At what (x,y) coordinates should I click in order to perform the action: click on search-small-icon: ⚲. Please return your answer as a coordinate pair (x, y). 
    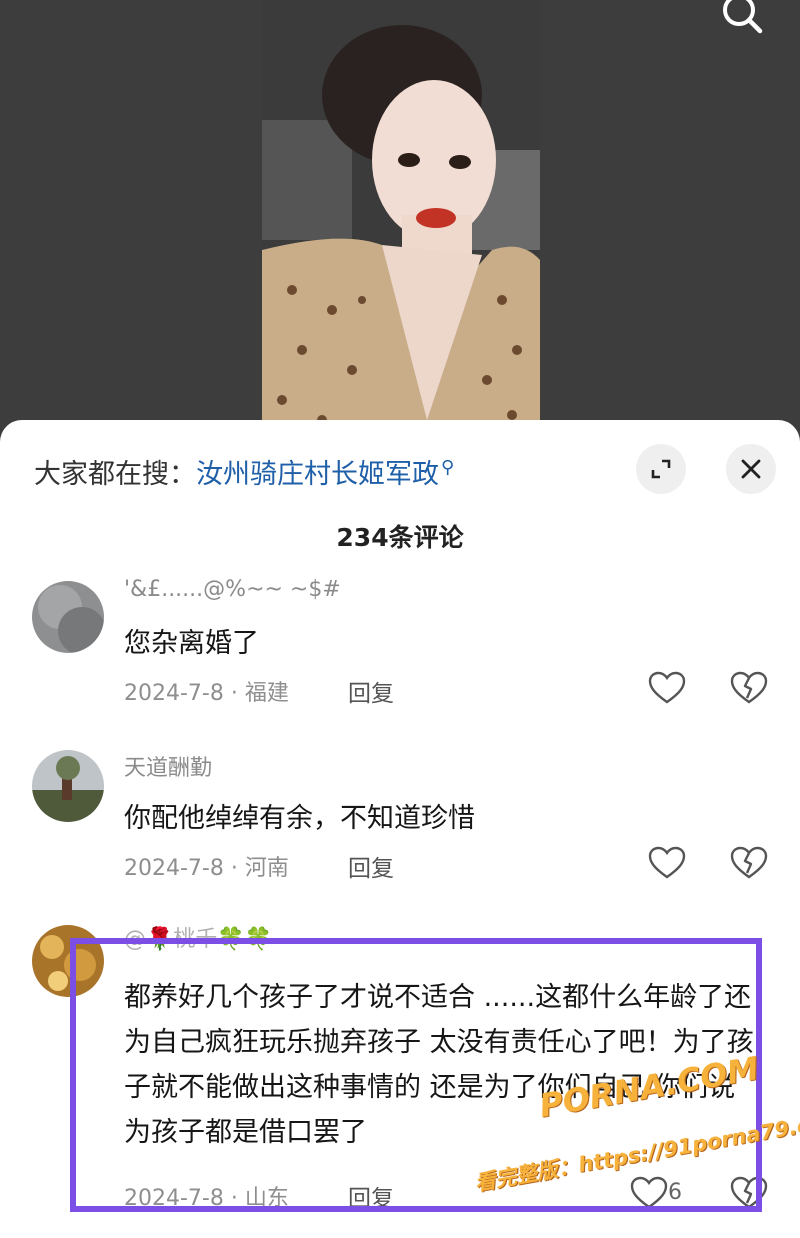
    Looking at the image, I should click on (448, 467).